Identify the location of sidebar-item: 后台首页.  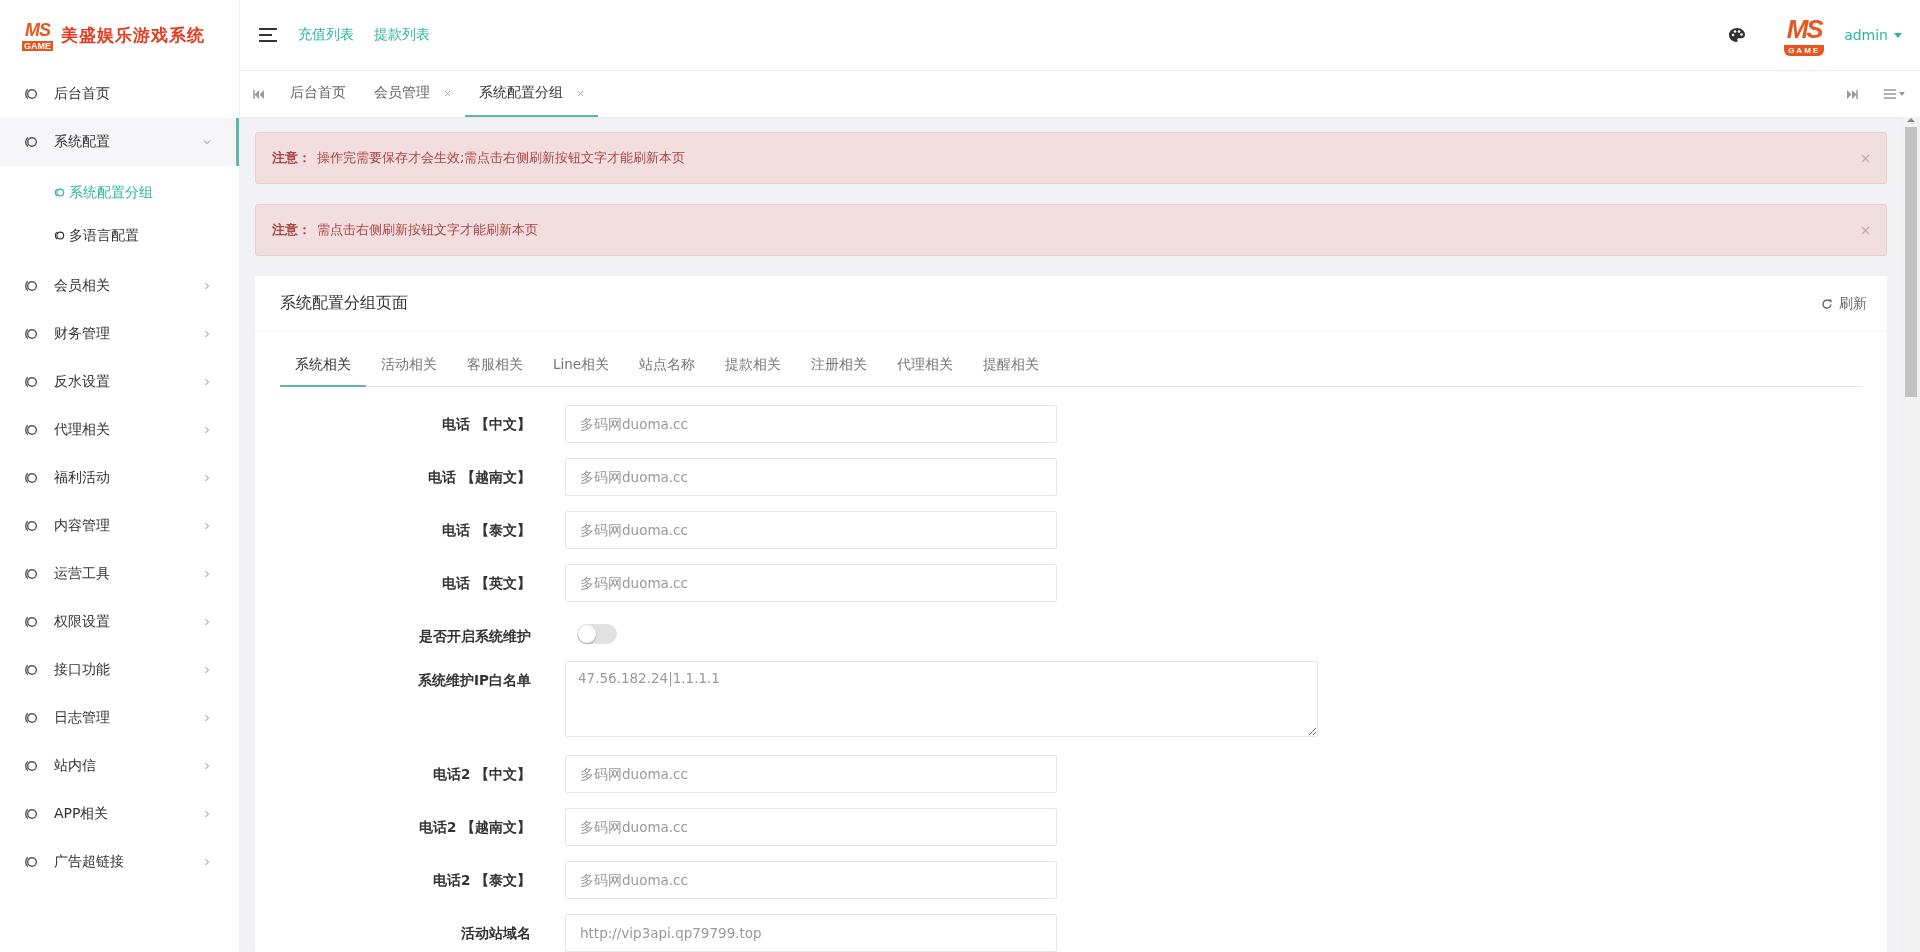
(119, 94).